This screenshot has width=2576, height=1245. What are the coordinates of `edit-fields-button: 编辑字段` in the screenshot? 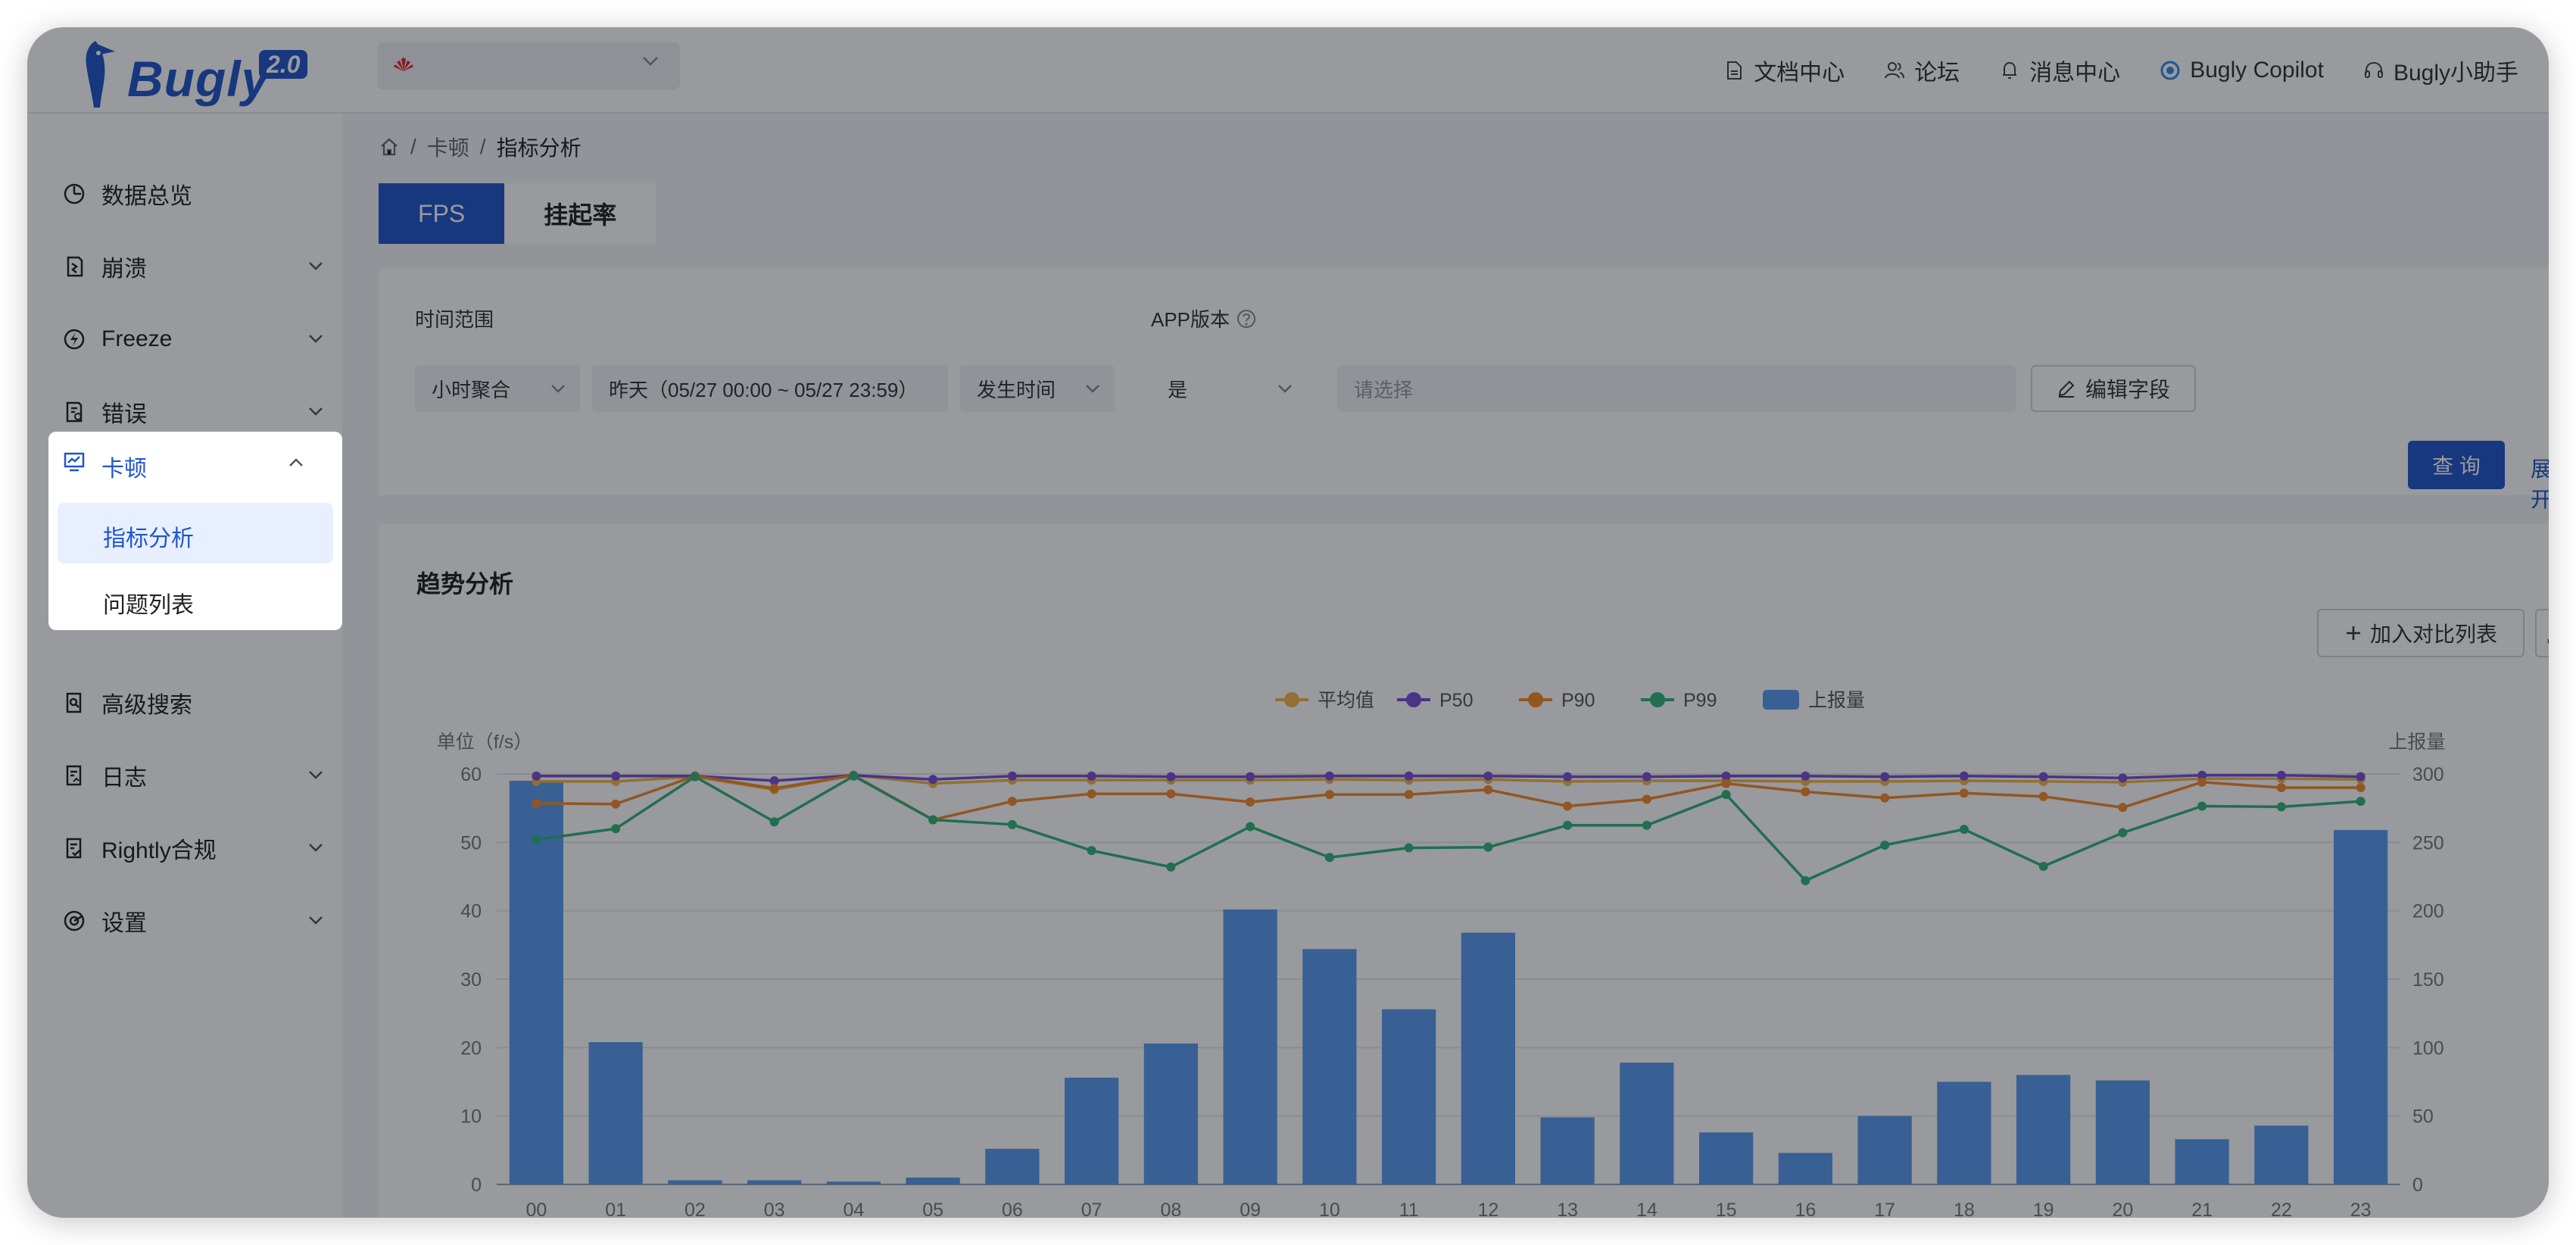 It's located at (2113, 388).